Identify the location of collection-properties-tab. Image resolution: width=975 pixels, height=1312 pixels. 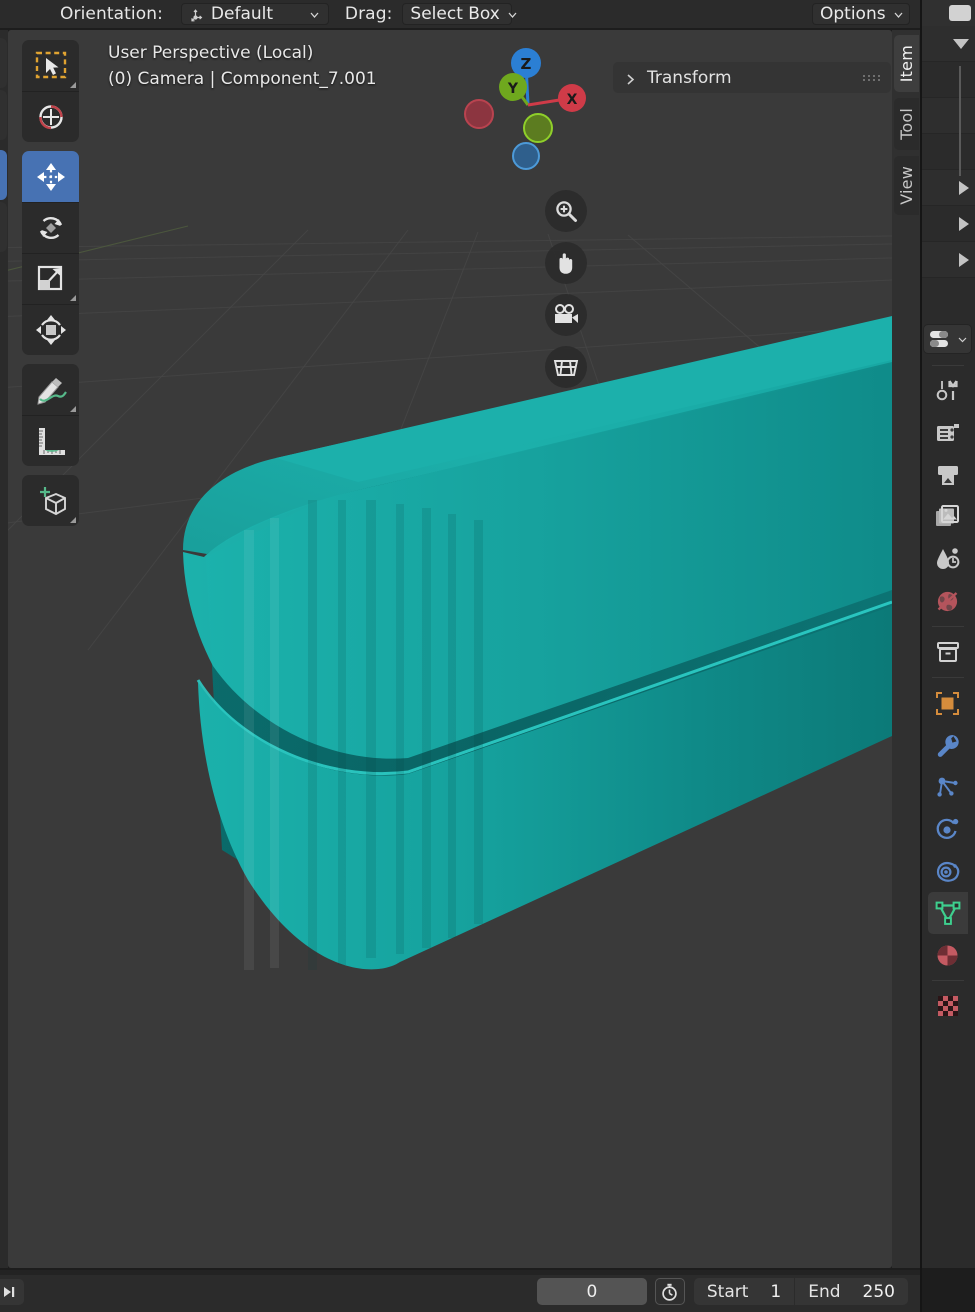
(948, 652).